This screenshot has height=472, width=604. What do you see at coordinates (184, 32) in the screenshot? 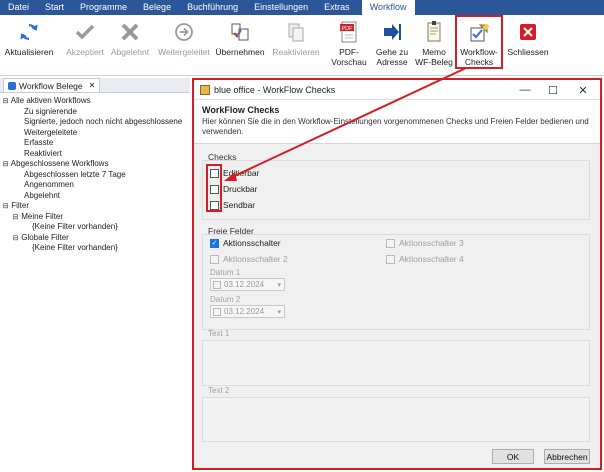
I see `forward-arrow-icon` at bounding box center [184, 32].